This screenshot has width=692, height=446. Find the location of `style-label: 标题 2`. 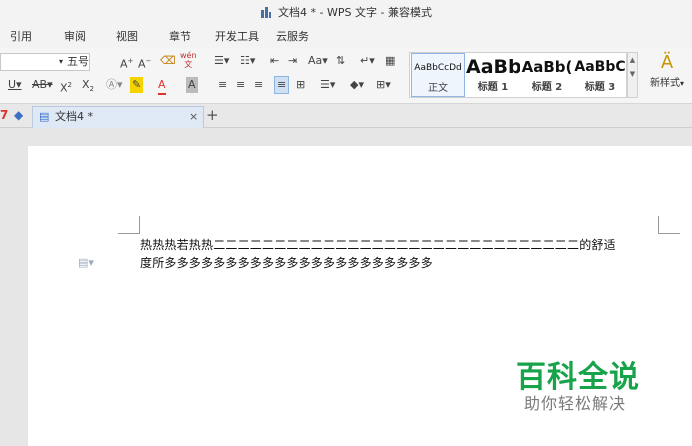

style-label: 标题 2 is located at coordinates (547, 87).